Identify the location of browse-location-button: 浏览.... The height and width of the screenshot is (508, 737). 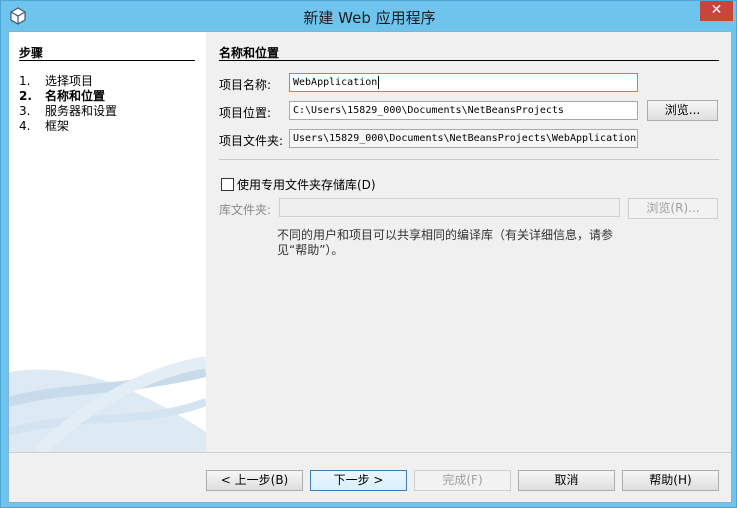
(682, 110).